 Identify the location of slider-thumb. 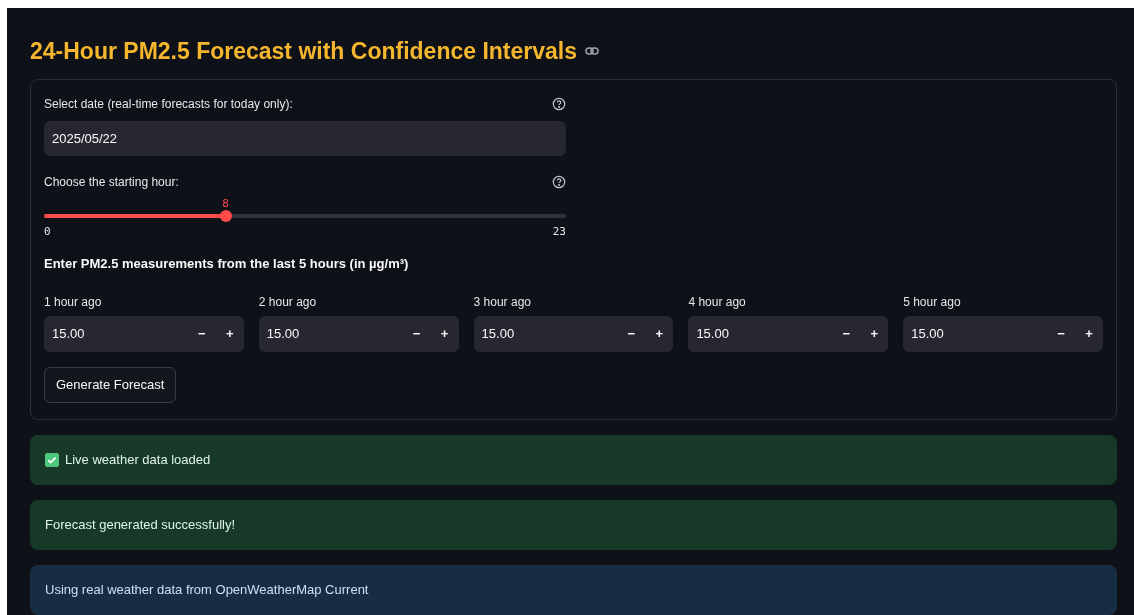
(225, 216).